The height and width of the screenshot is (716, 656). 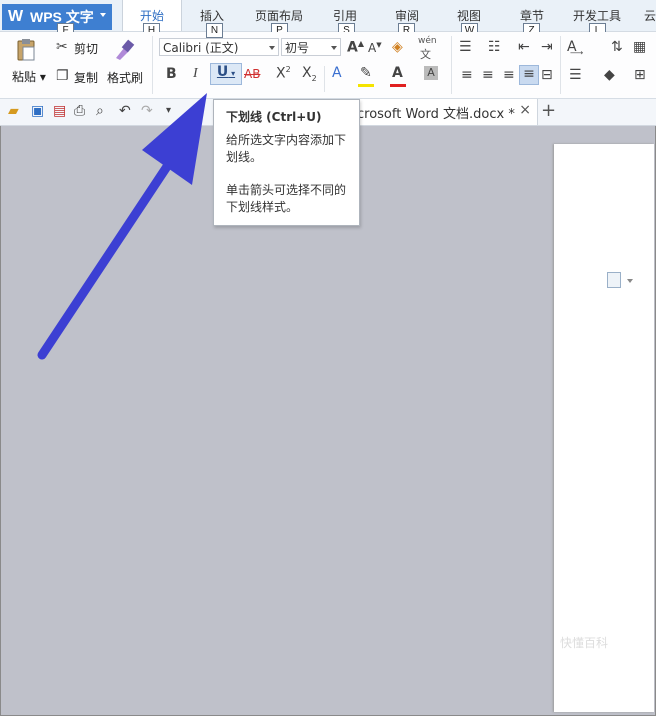 I want to click on annotation-arrow-icon, so click(x=122, y=226).